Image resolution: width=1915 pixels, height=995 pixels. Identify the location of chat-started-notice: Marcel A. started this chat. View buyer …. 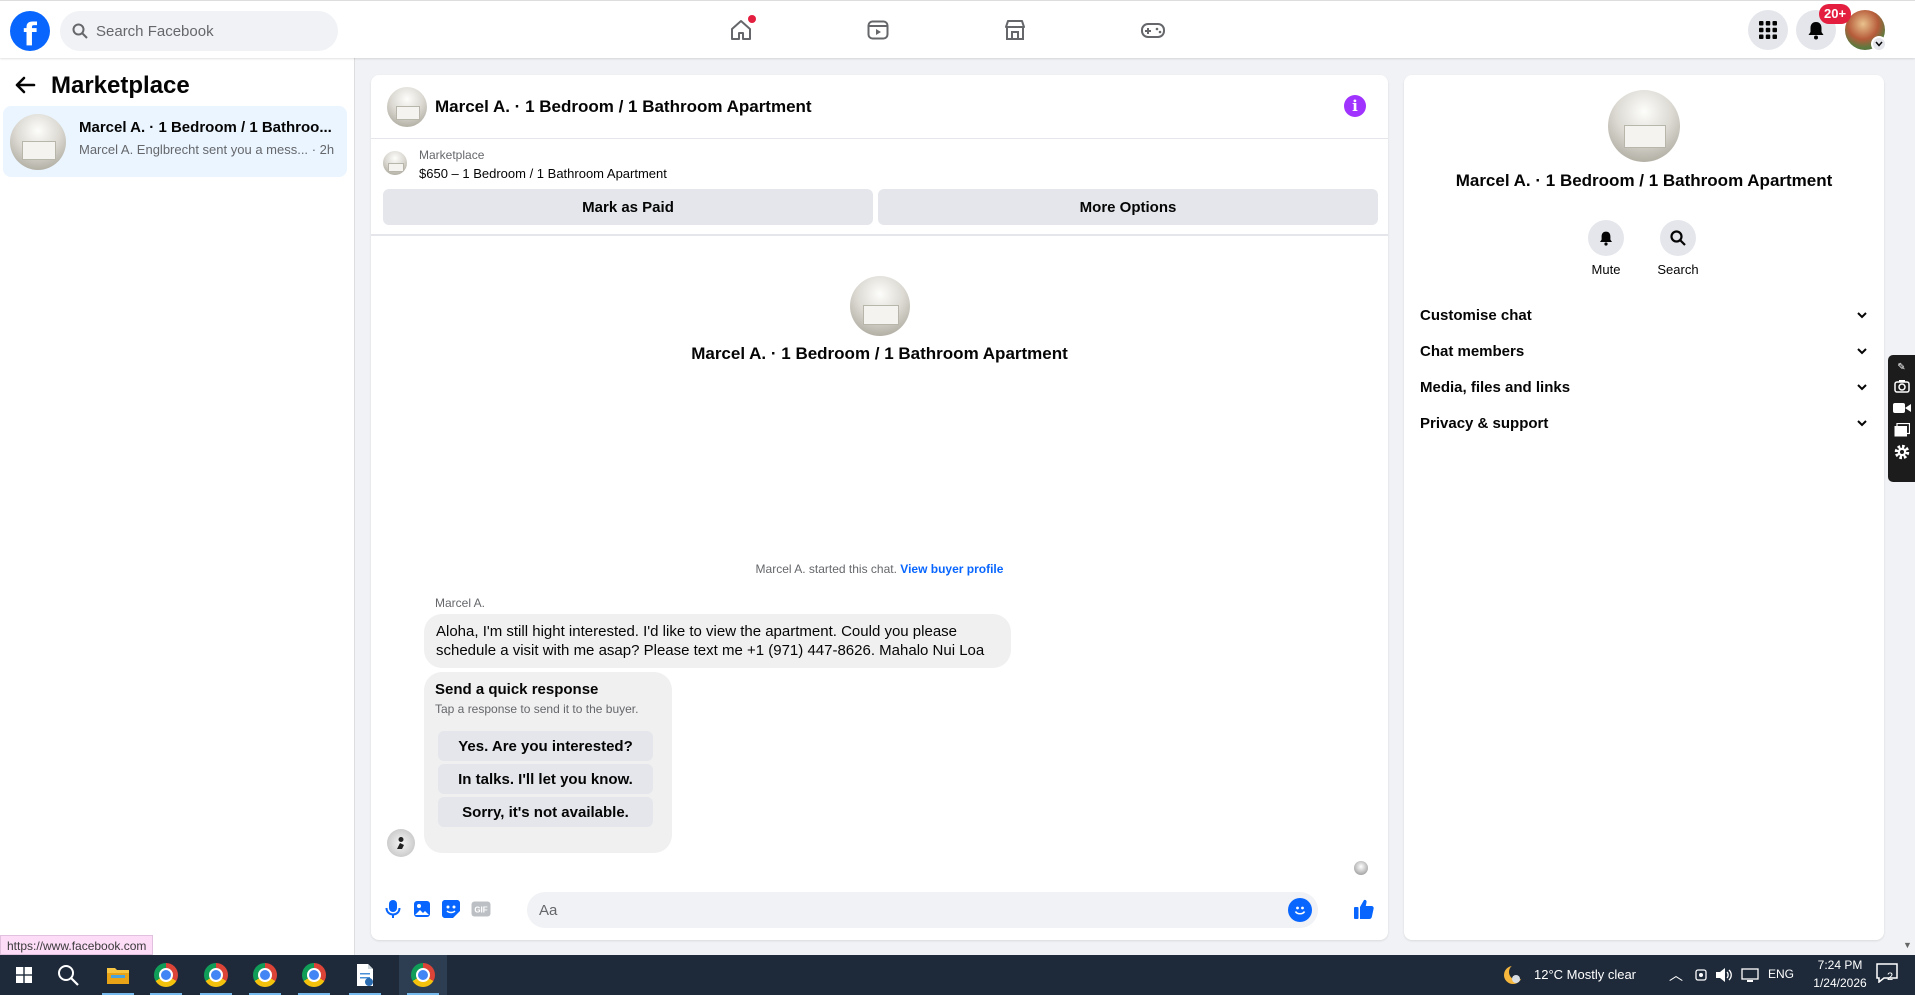
(879, 569).